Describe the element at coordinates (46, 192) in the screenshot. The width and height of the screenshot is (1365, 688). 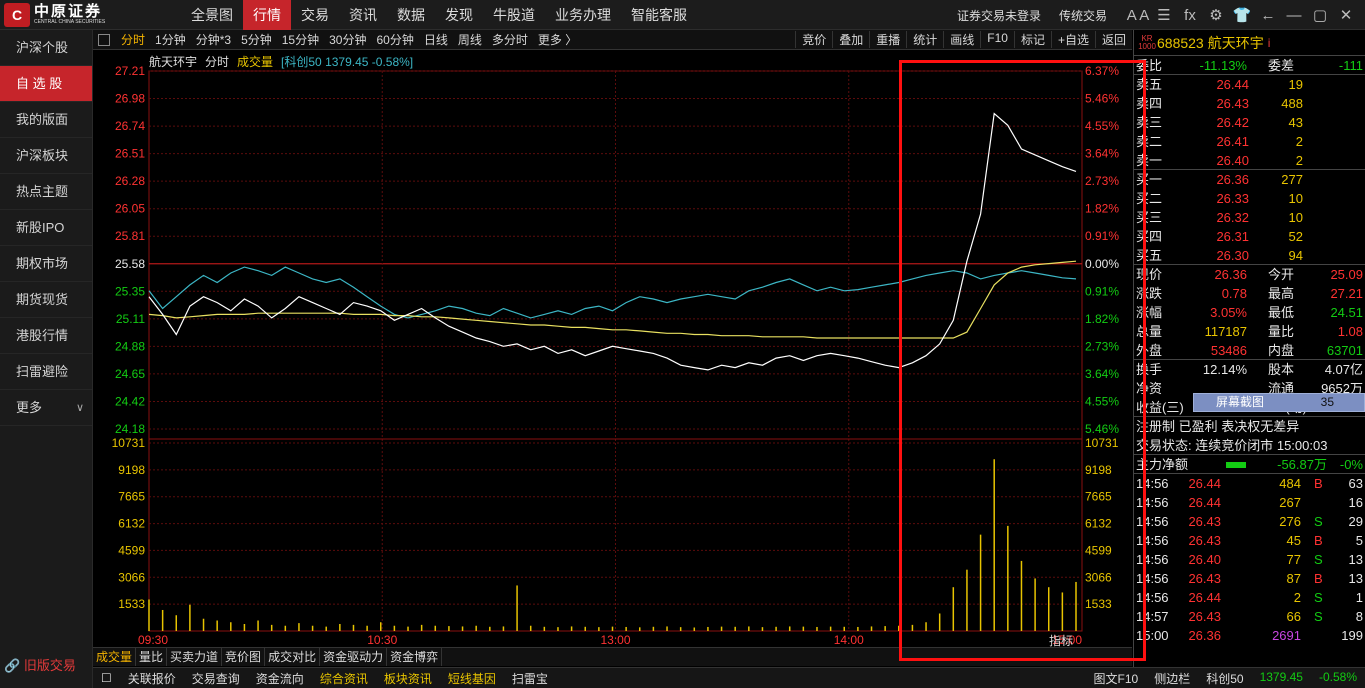
I see `sidebar-item-4: 热点主题` at that location.